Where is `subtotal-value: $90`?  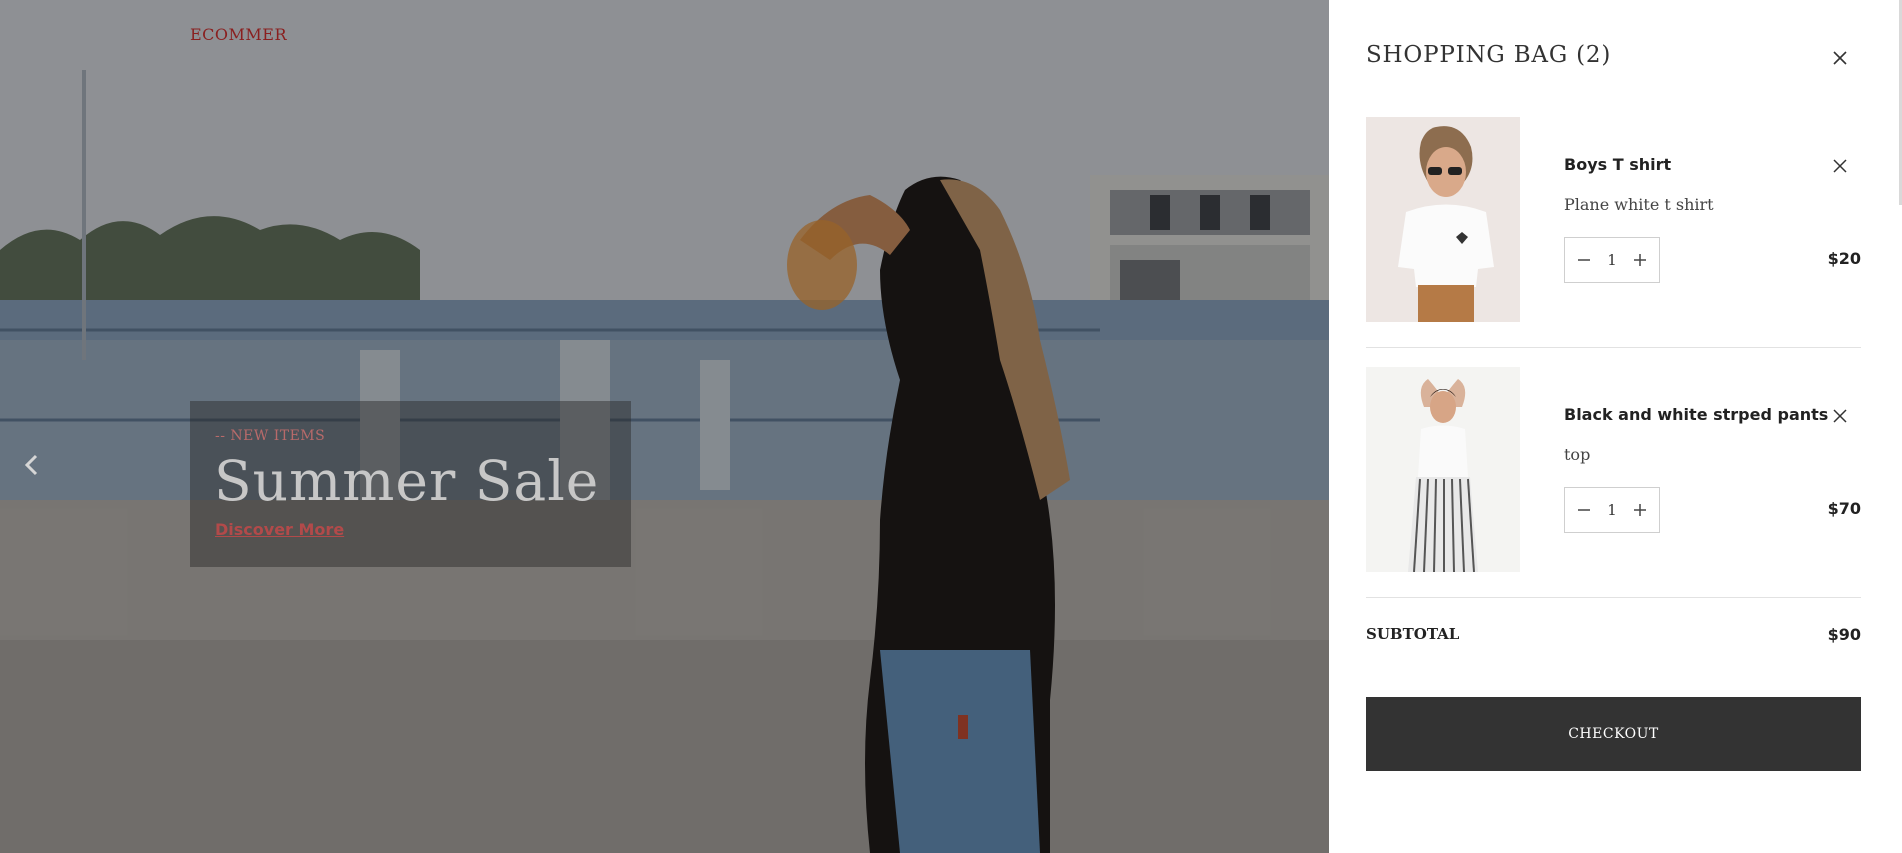 subtotal-value: $90 is located at coordinates (1844, 634).